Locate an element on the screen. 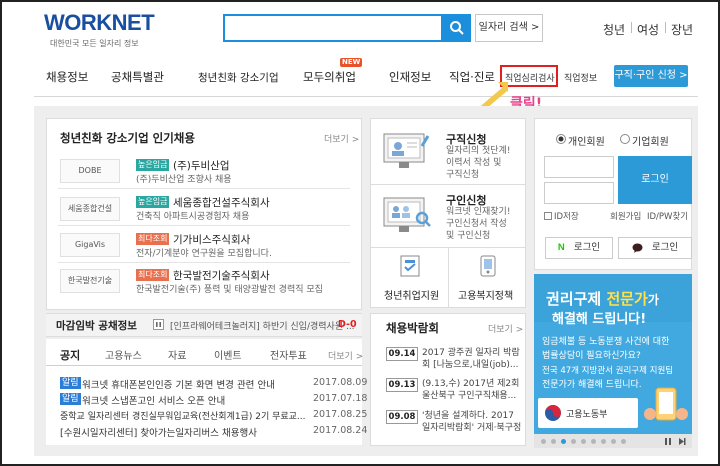 The width and height of the screenshot is (720, 466). kakao-login-button: 로그인 is located at coordinates (655, 248).